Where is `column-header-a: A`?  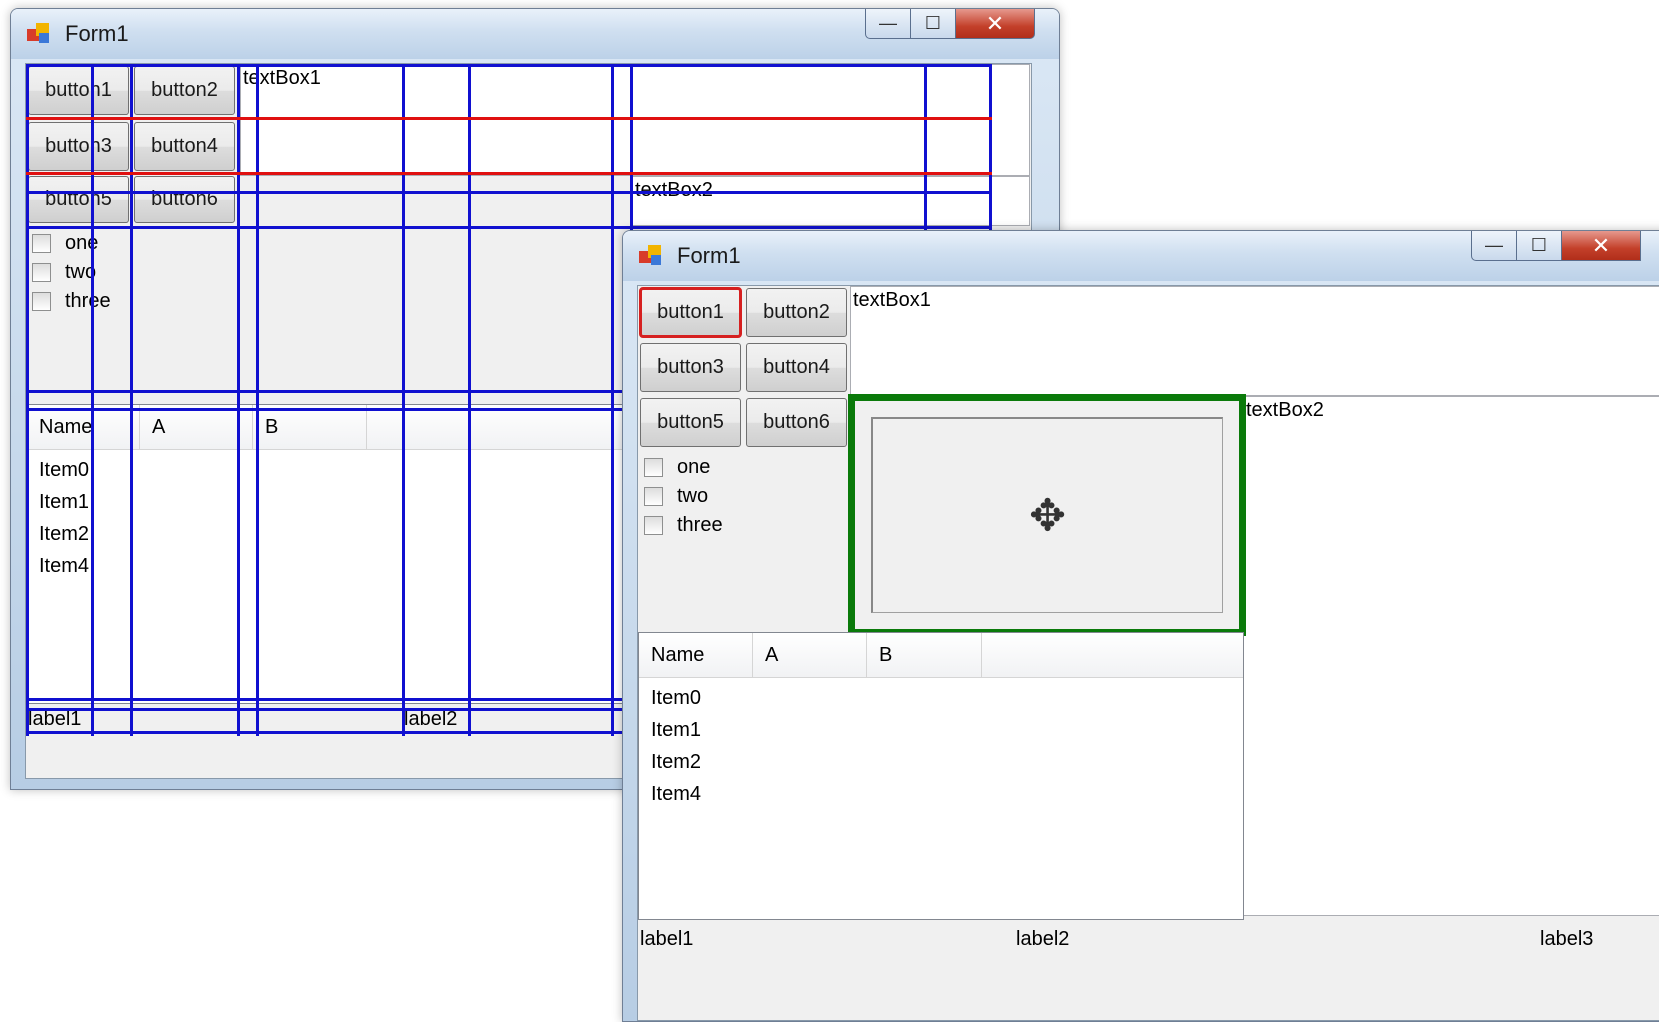
column-header-a: A is located at coordinates (810, 655).